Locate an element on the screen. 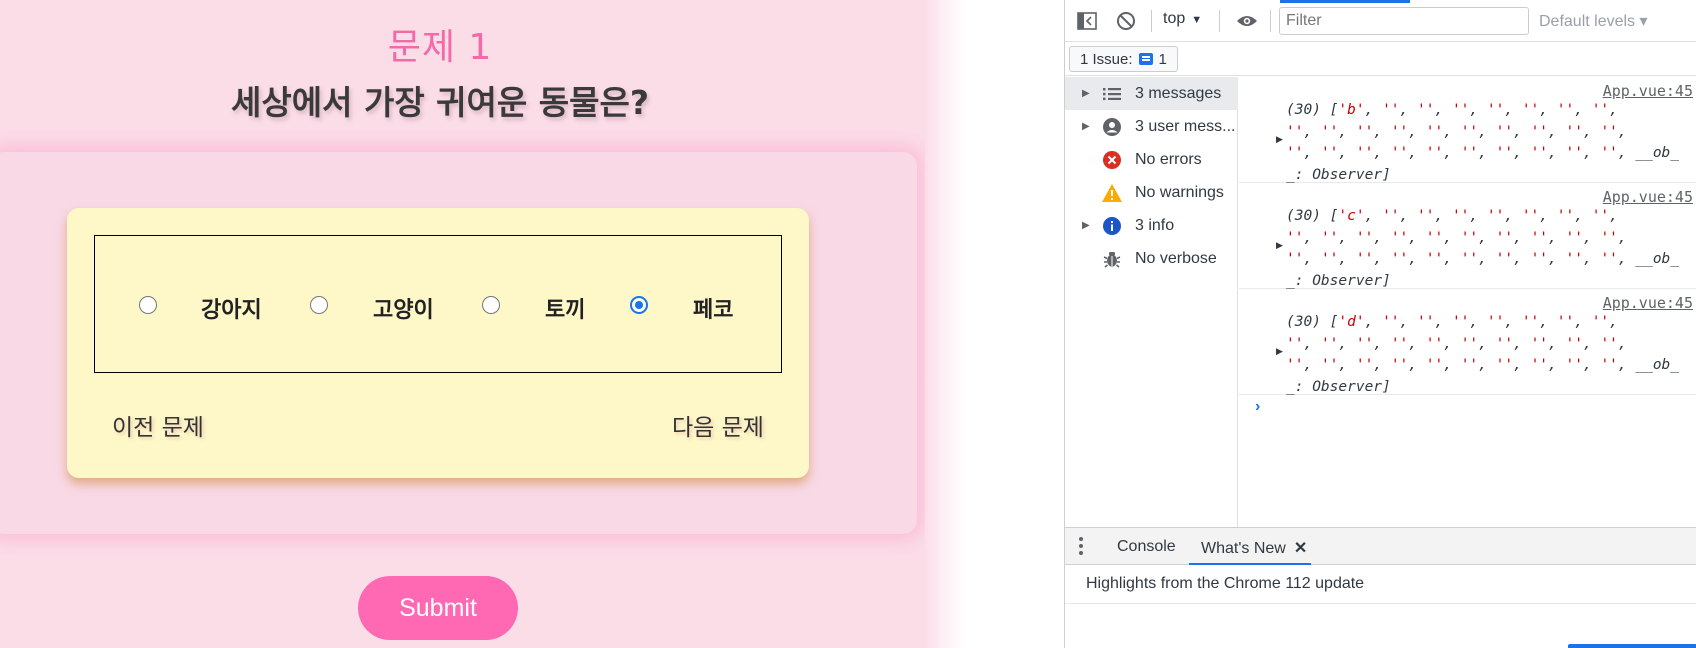  submit-button: Submit is located at coordinates (438, 608).